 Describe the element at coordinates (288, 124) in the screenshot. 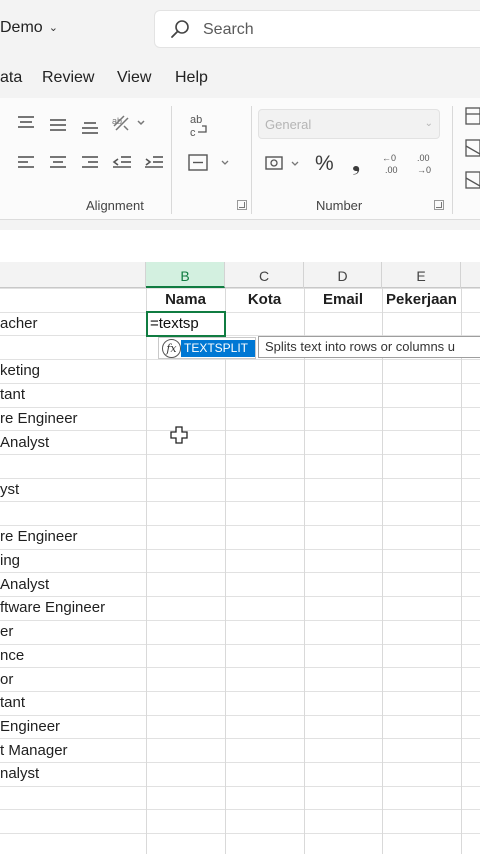

I see `number-format-value: General` at that location.